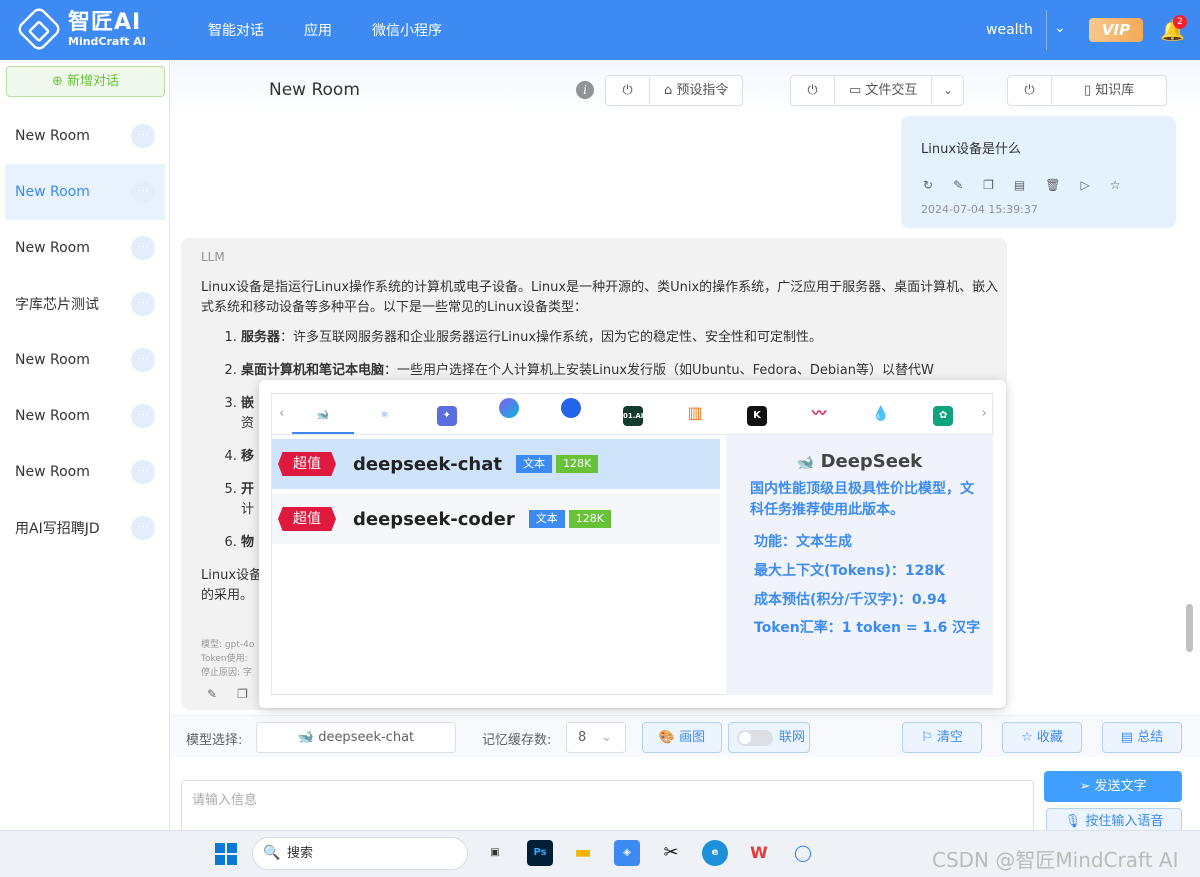 Image resolution: width=1200 pixels, height=877 pixels. Describe the element at coordinates (534, 464) in the screenshot. I see `type-tag: 文本` at that location.